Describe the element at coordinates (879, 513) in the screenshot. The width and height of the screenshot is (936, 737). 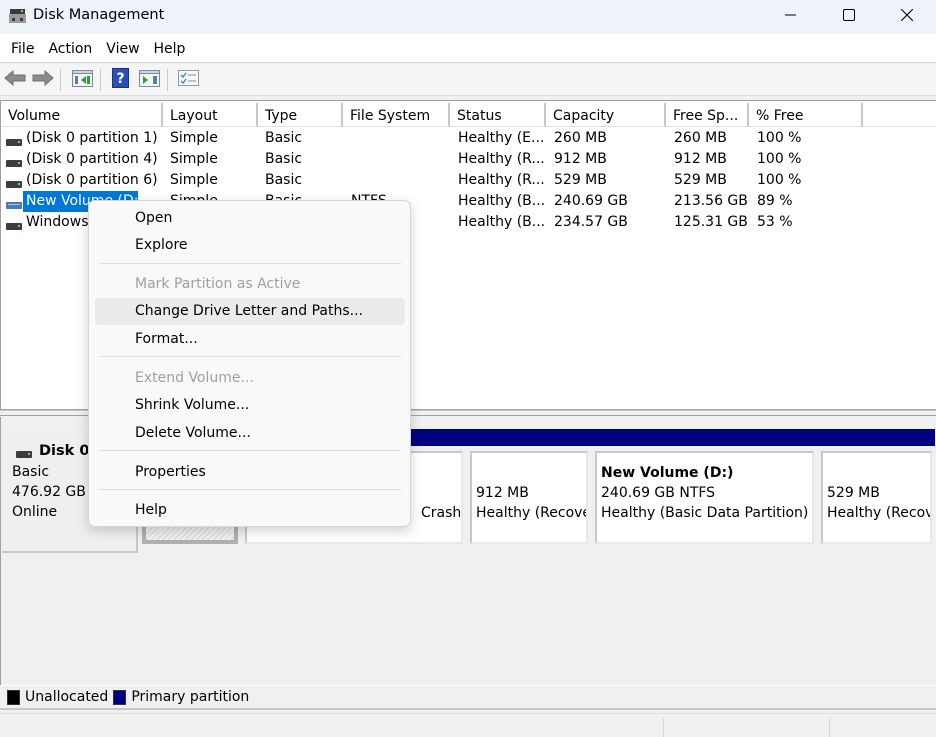
I see `partition-line2: Healthy (Recov` at that location.